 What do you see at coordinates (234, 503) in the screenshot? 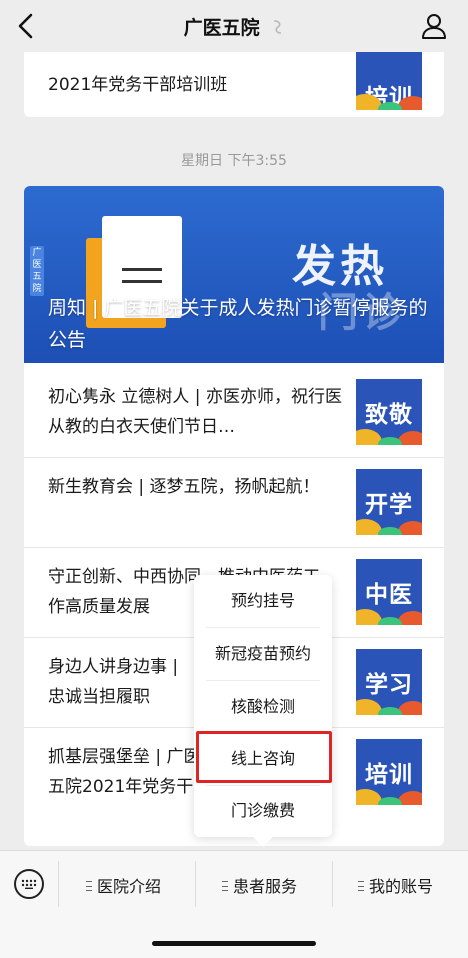
I see `list-item: 新生教育会 | 逐梦五院，扬帆起航！ 开学` at bounding box center [234, 503].